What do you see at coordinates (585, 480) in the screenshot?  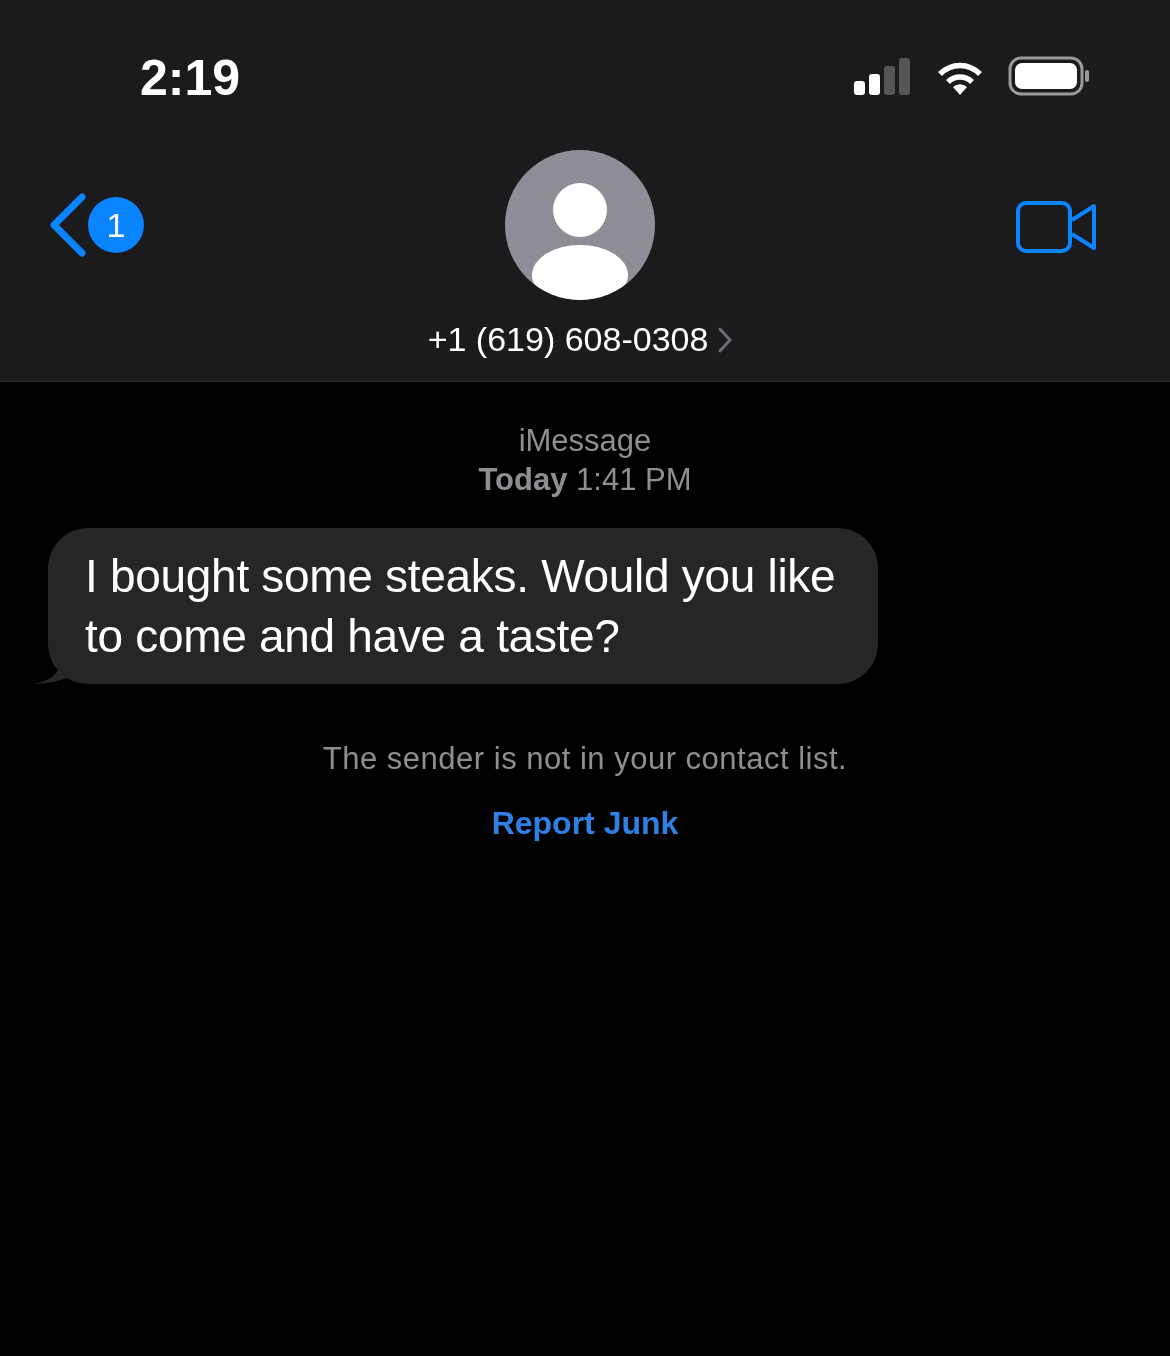 I see `timestamp: Today 1:41 PM` at bounding box center [585, 480].